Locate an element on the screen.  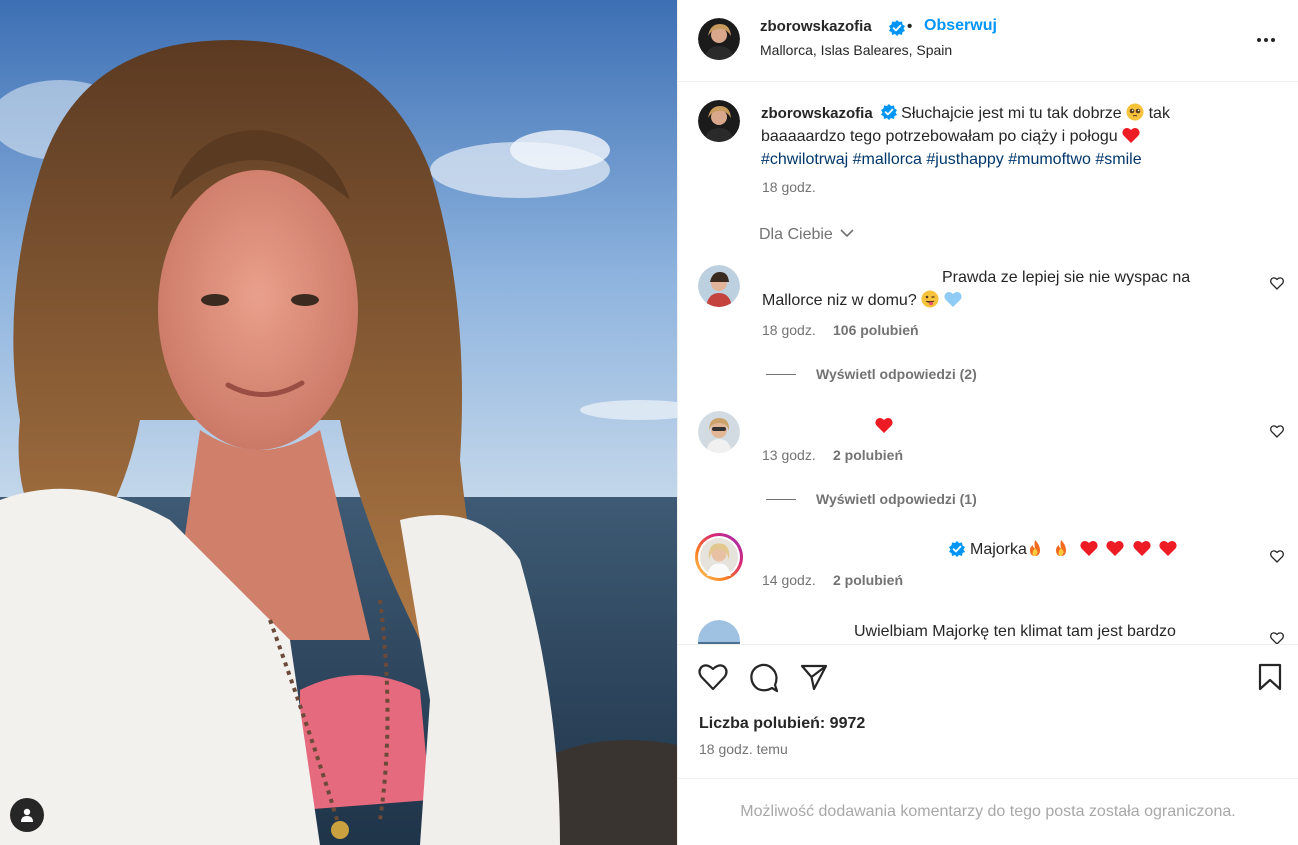
comment-text: Majorka is located at coordinates (1073, 549).